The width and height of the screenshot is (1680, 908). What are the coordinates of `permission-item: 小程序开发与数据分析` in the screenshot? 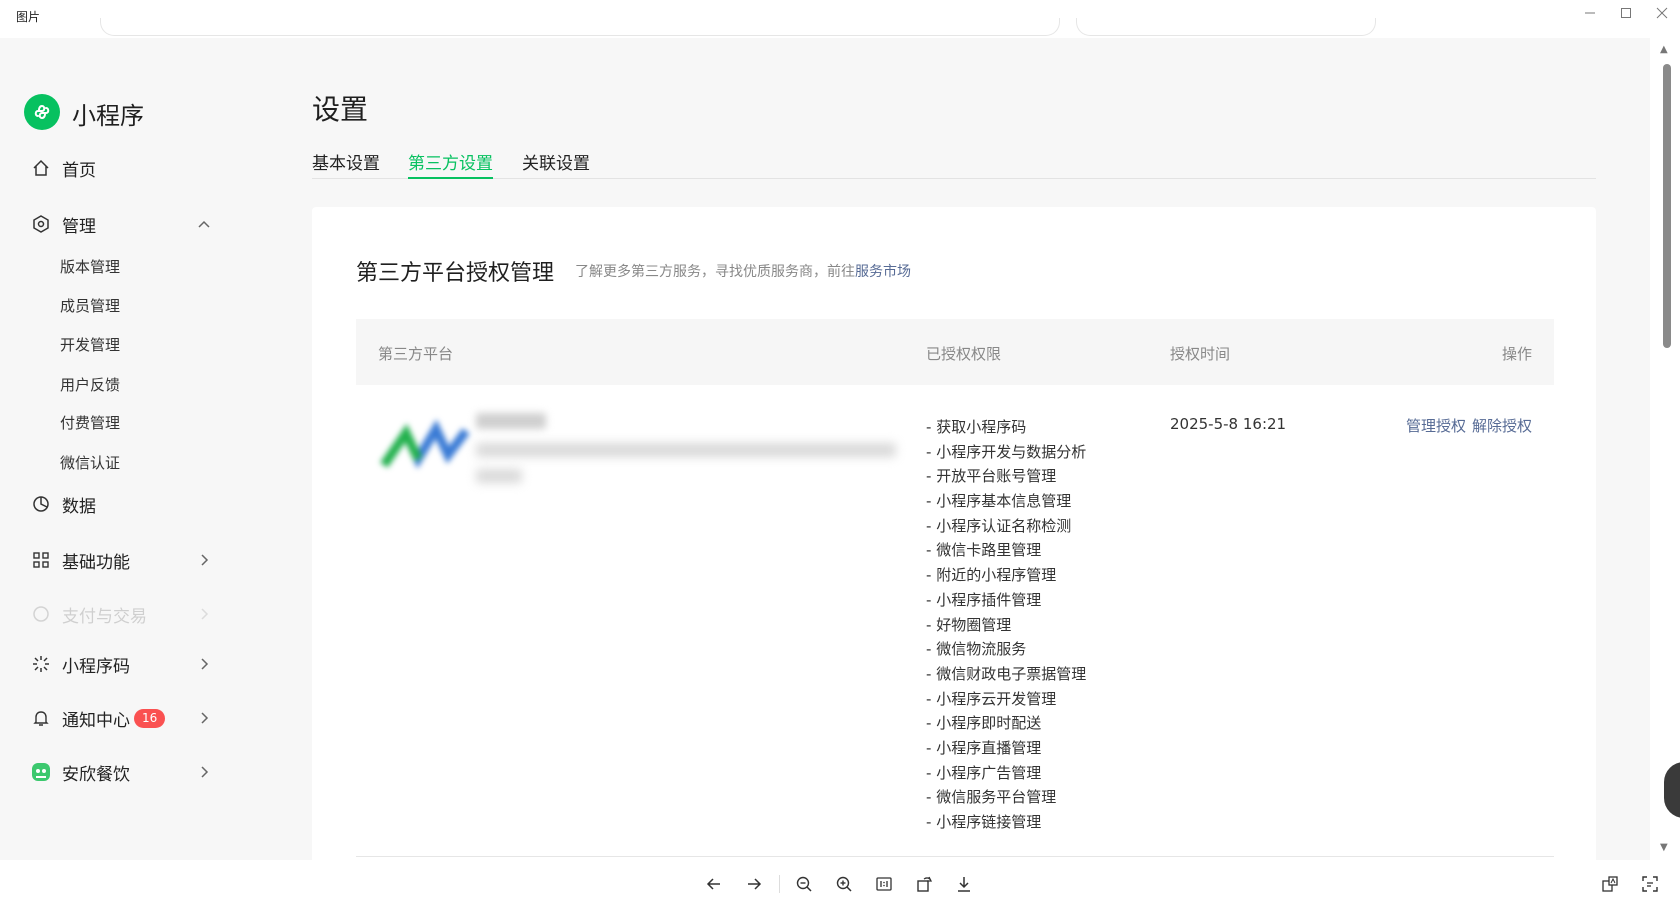 It's located at (1006, 452).